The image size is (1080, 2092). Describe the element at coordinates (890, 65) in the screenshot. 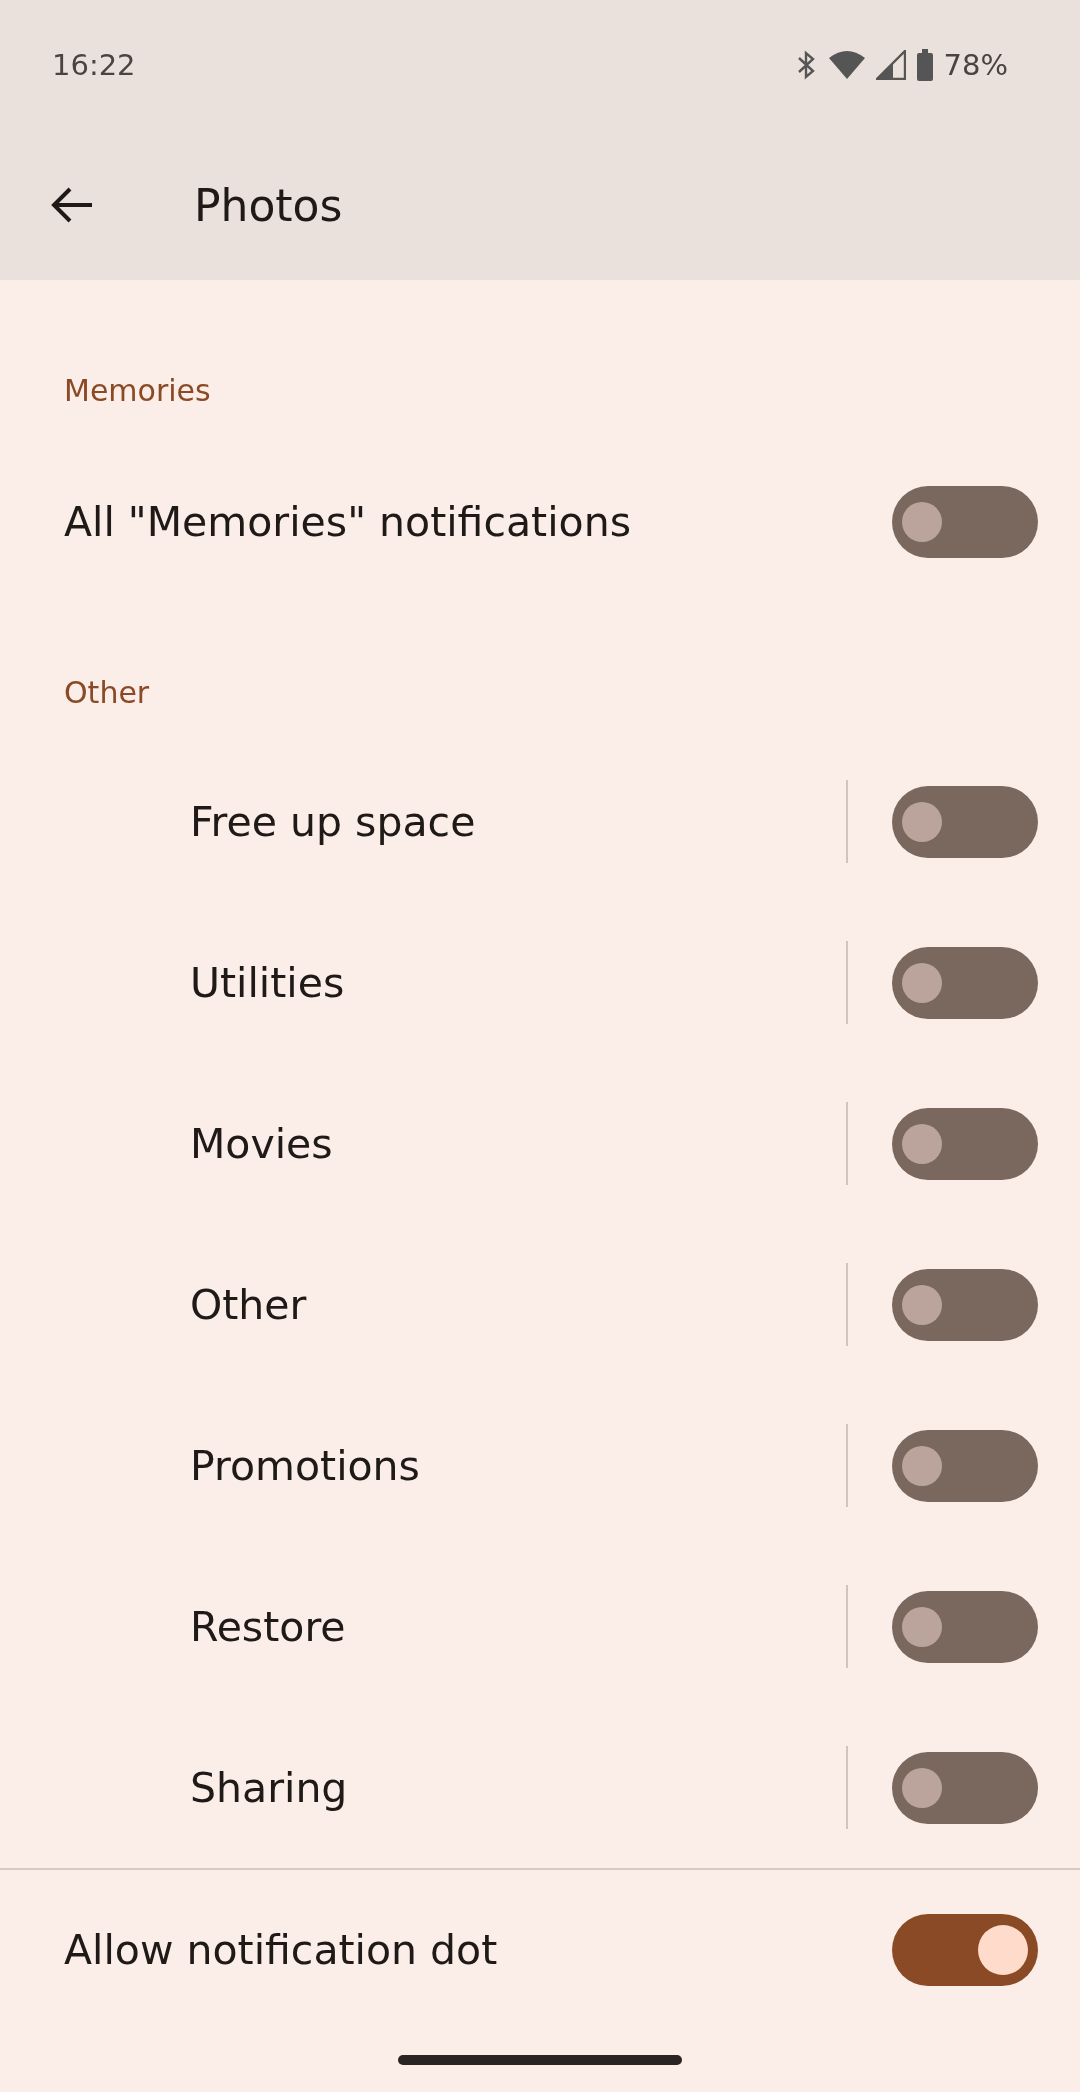

I see `signal-icon` at that location.